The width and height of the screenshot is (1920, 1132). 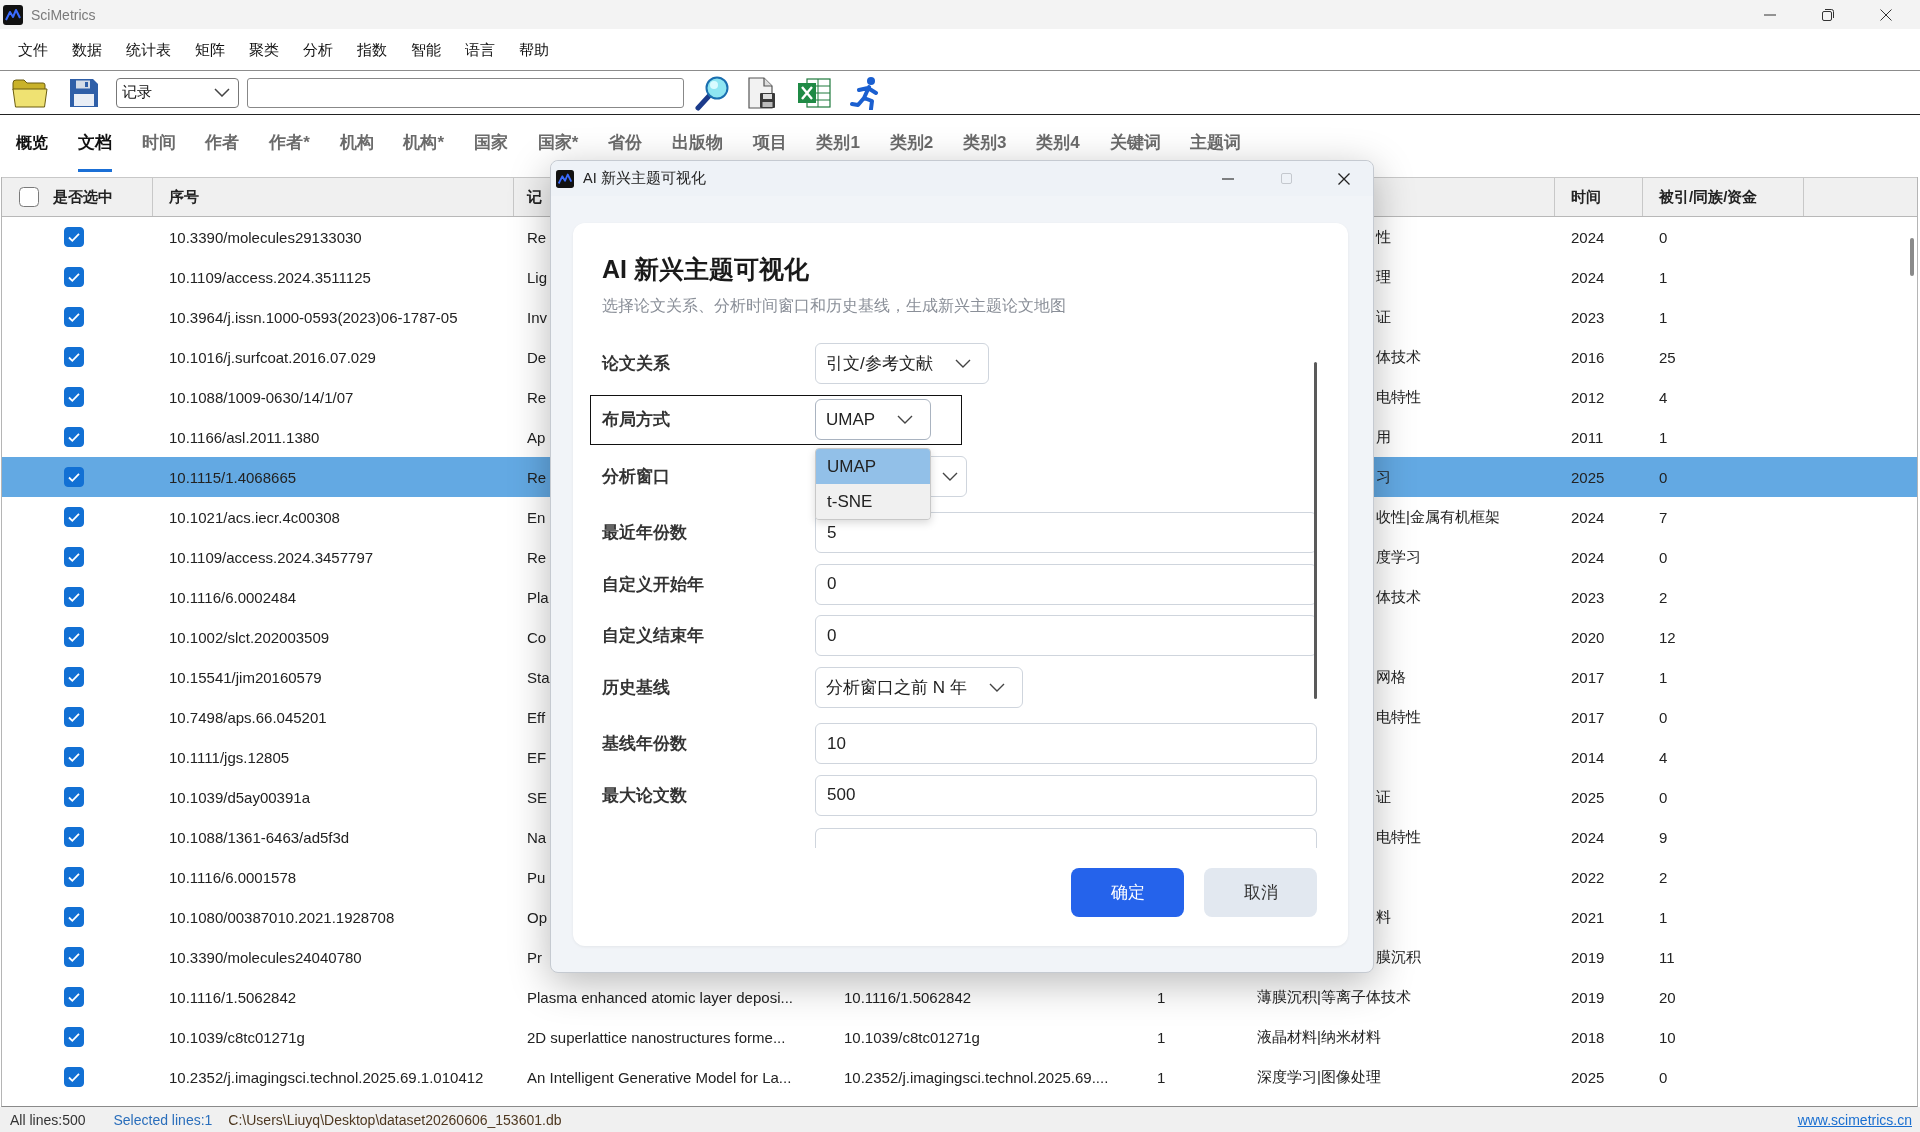 What do you see at coordinates (465, 92) in the screenshot?
I see `search-field` at bounding box center [465, 92].